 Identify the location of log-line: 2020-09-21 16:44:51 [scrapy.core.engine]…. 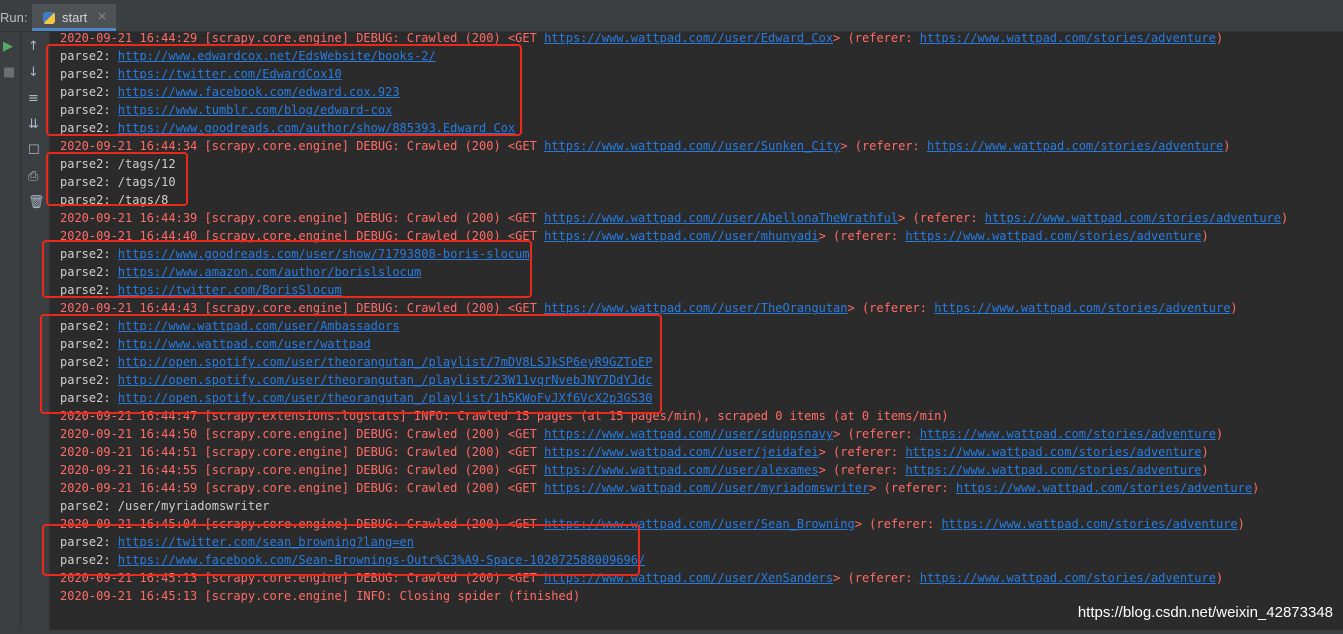
(634, 452).